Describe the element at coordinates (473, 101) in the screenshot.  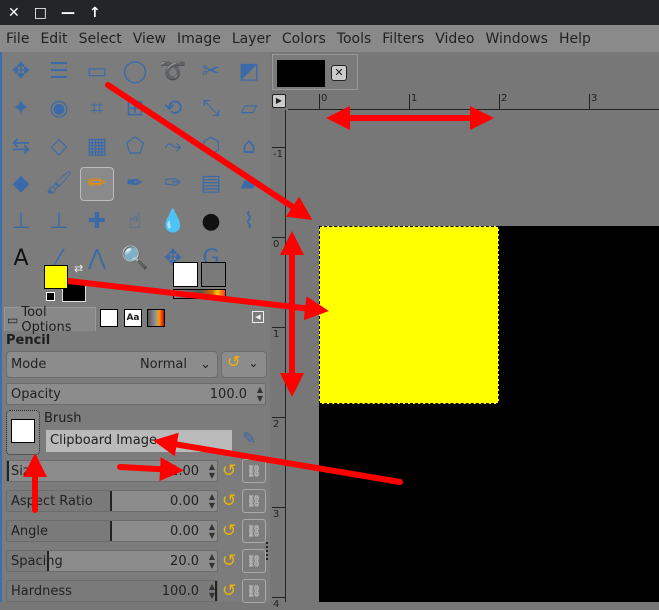
I see `horizontal-ruler: 0 1 2 3` at that location.